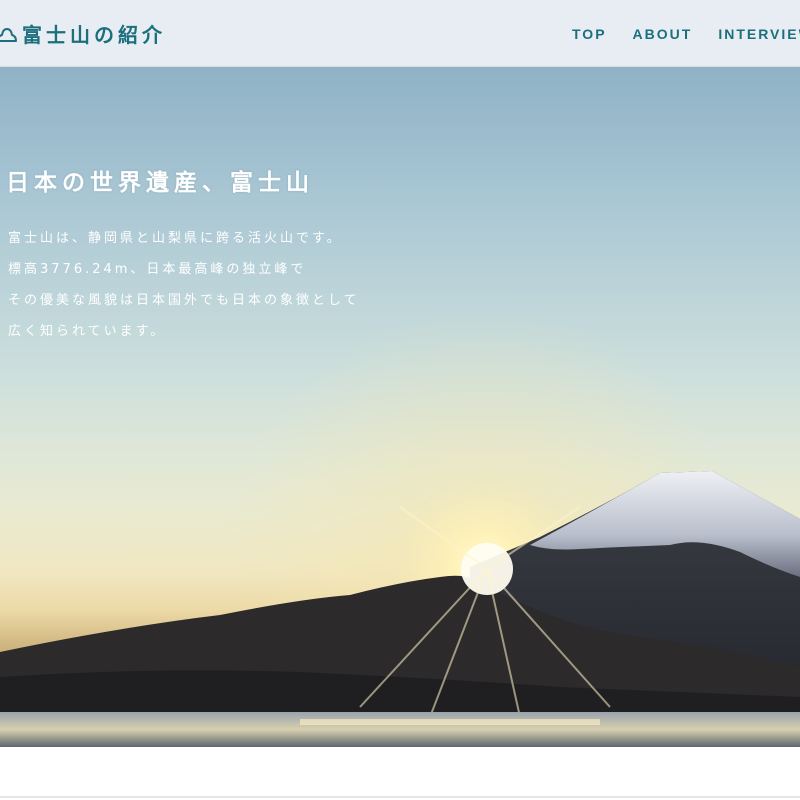 This screenshot has height=800, width=800. I want to click on hero-line: その優美な風貌は日本国外でも日本の象徴として, so click(184, 300).